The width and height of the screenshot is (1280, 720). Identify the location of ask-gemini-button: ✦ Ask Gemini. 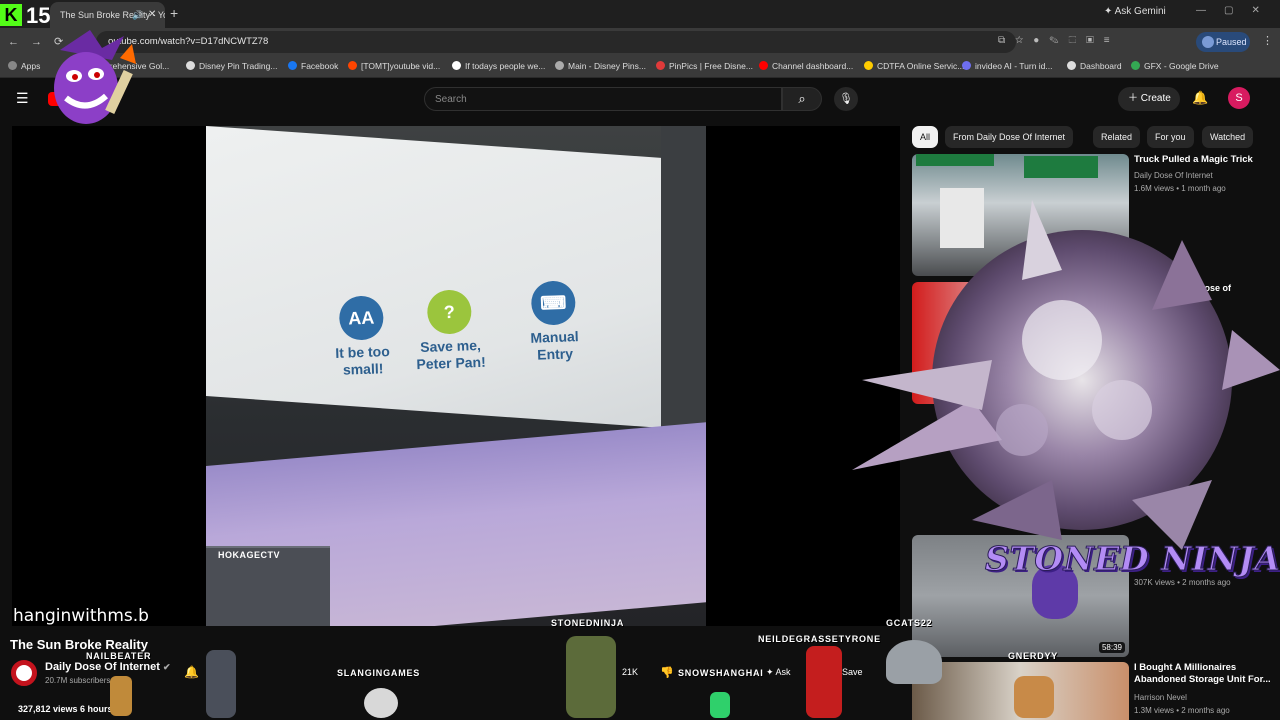
(1135, 11).